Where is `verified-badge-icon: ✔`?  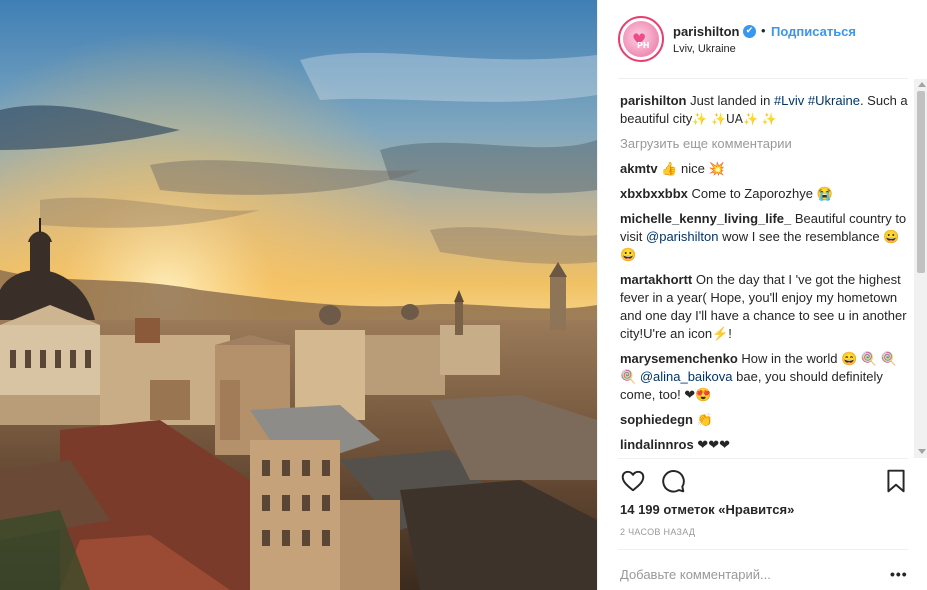 verified-badge-icon: ✔ is located at coordinates (749, 31).